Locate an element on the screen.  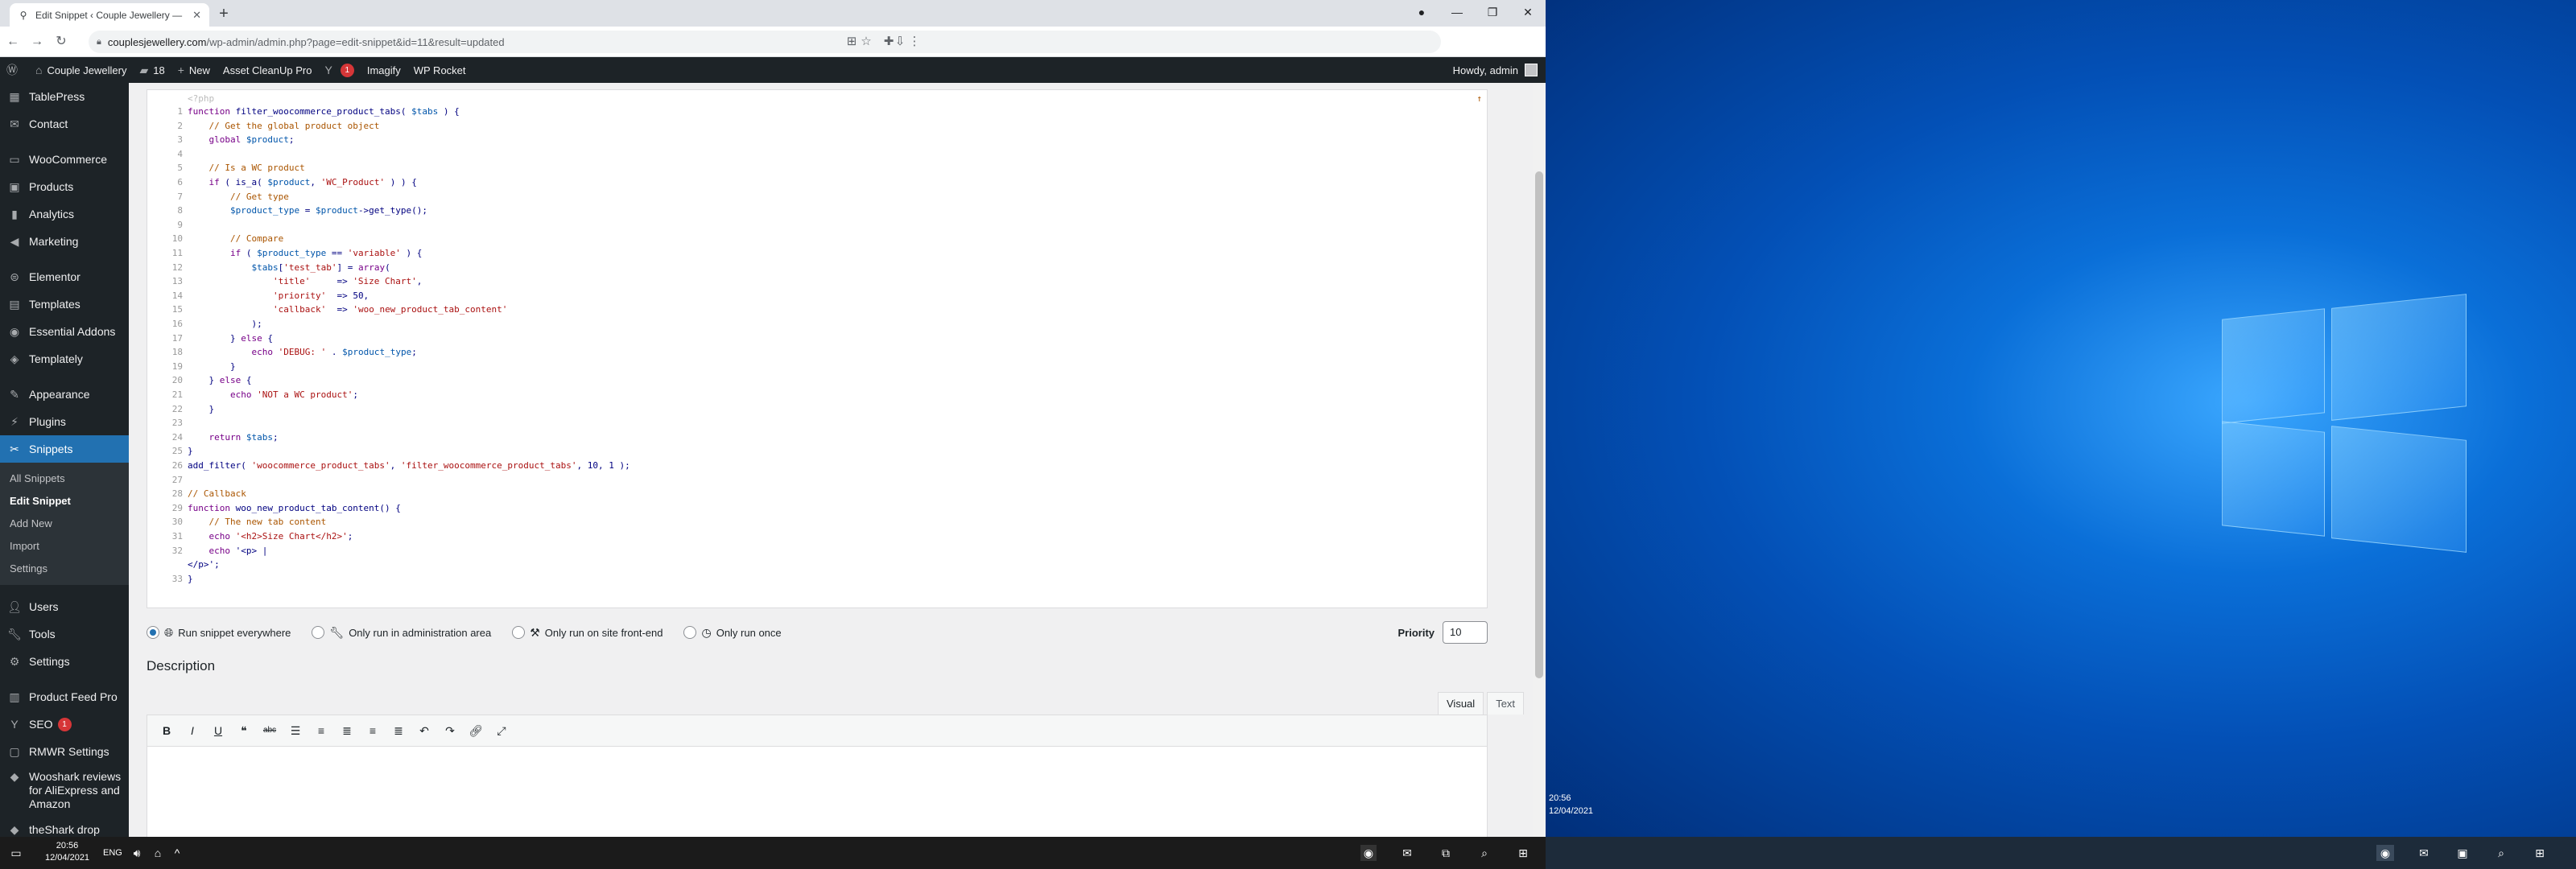
align-center-icon: ≡ is located at coordinates (373, 730).